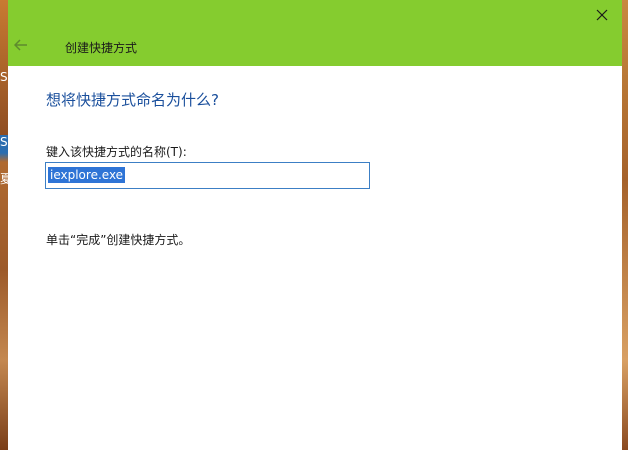  I want to click on close-button, so click(602, 15).